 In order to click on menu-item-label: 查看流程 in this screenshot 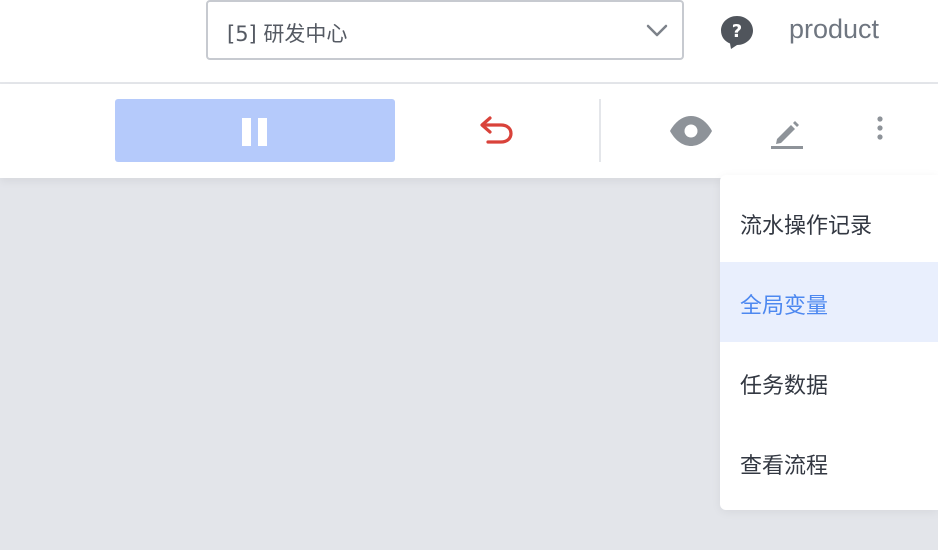, I will do `click(784, 466)`.